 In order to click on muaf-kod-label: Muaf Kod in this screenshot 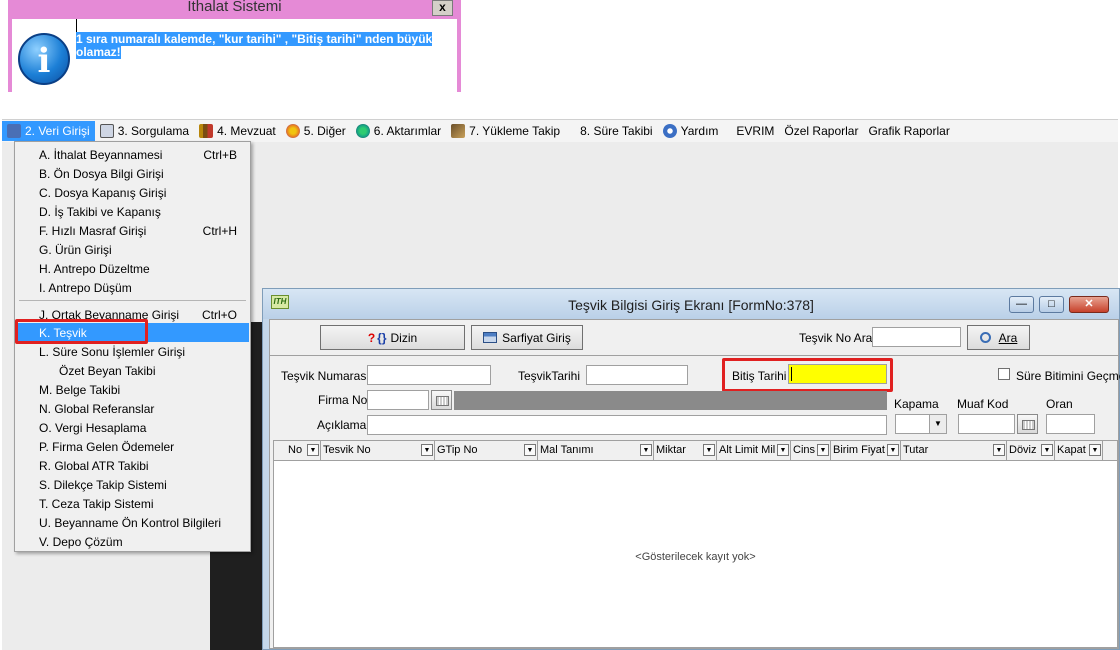, I will do `click(983, 404)`.